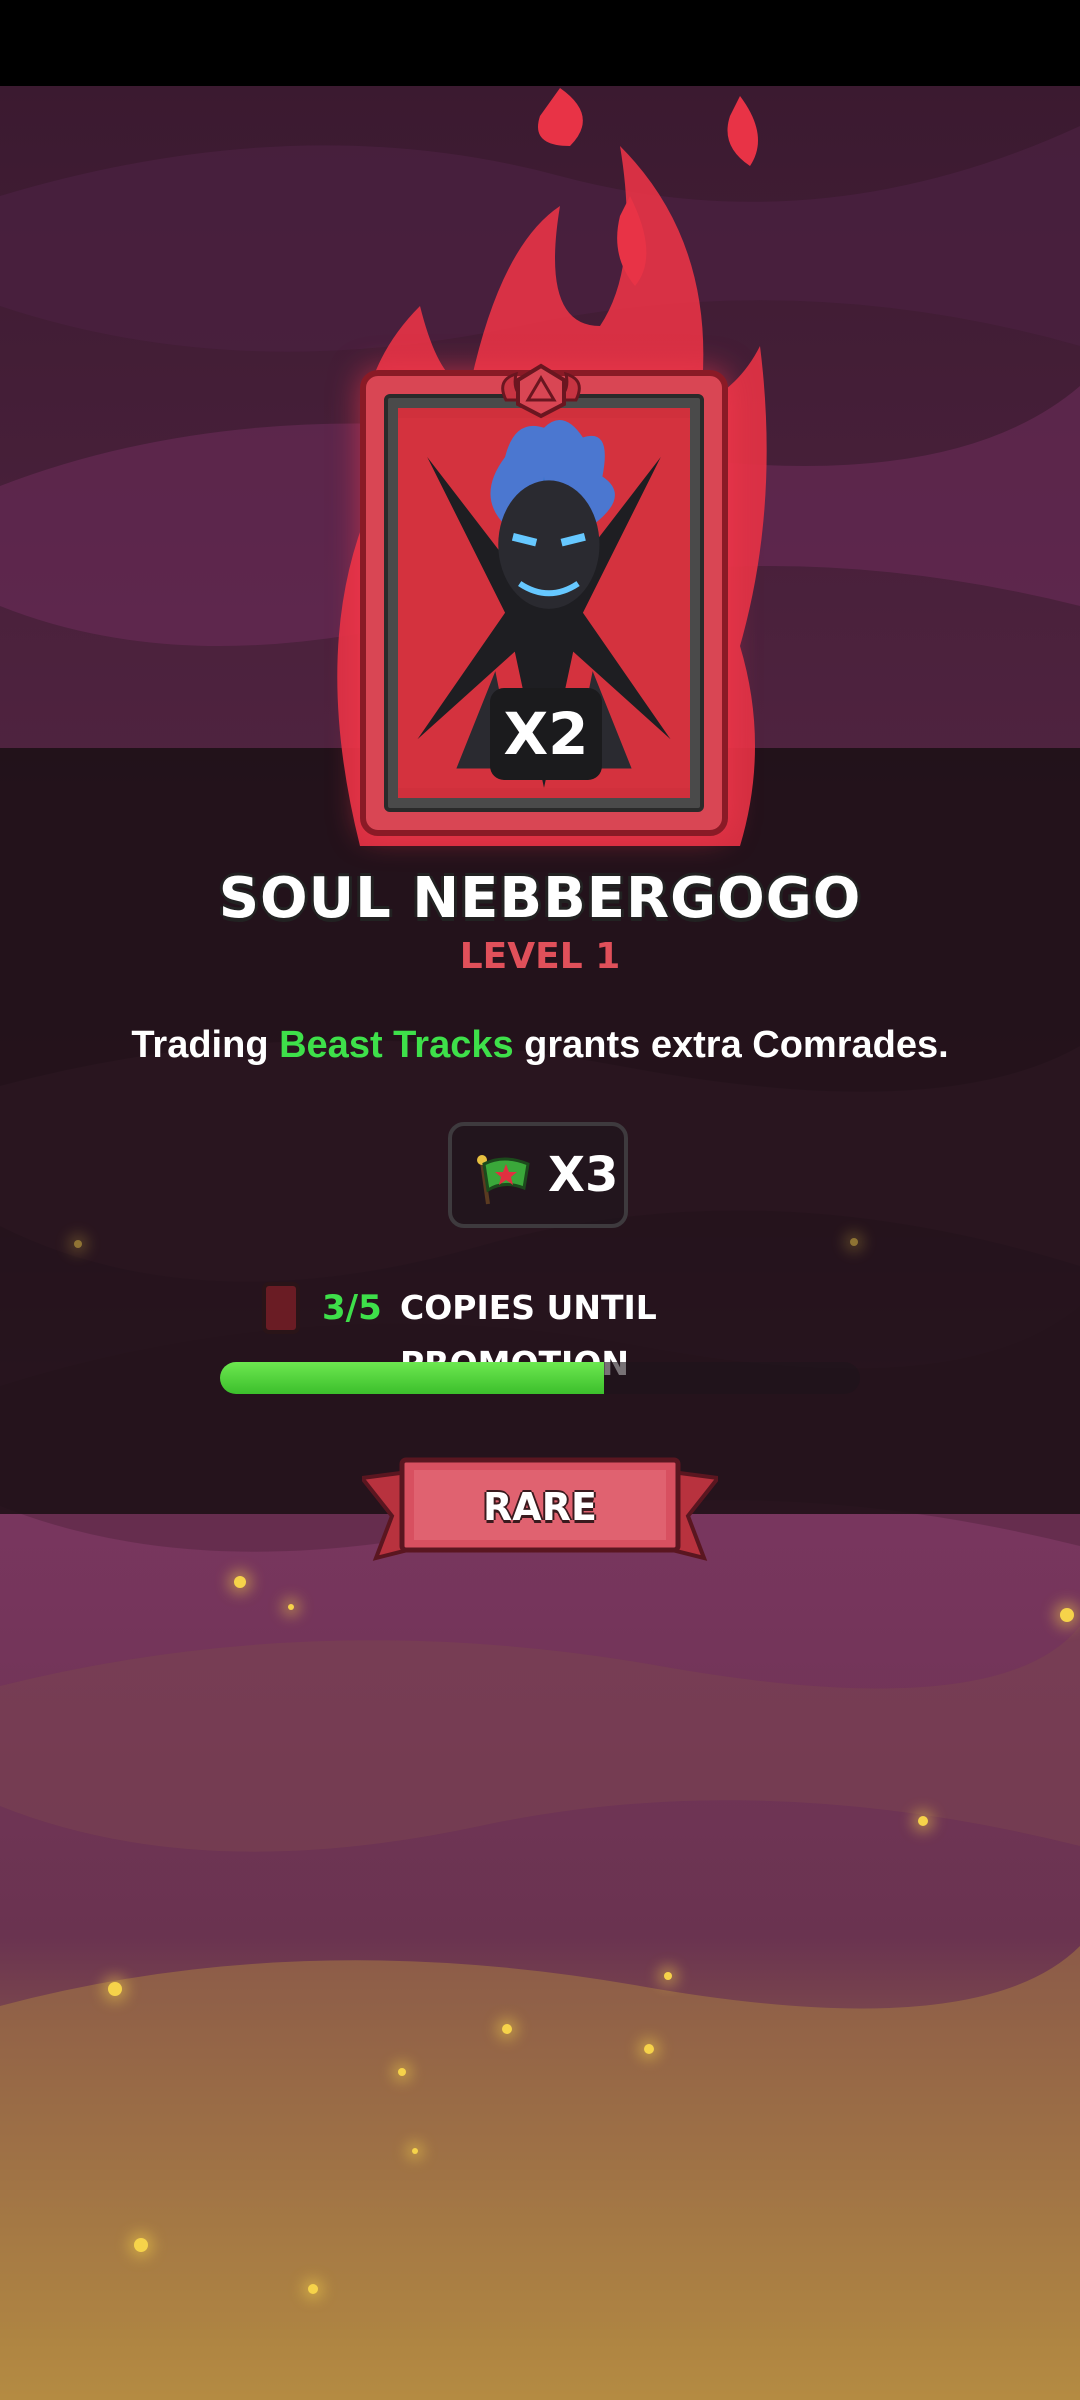 This screenshot has width=1080, height=2400. What do you see at coordinates (205, 1045) in the screenshot?
I see `description-prefix: Trading` at bounding box center [205, 1045].